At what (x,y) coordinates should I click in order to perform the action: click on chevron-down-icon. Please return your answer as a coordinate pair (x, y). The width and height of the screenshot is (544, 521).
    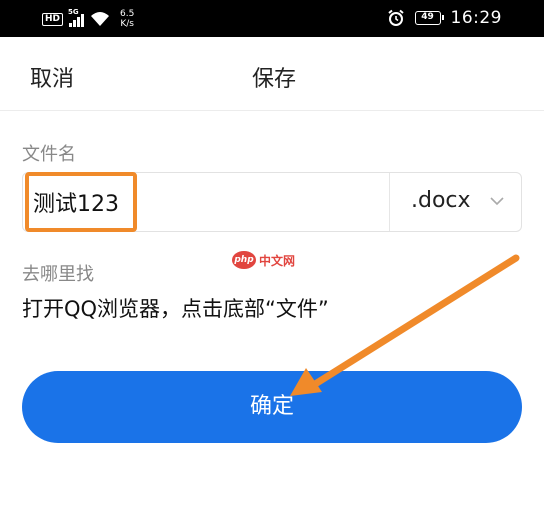
    Looking at the image, I should click on (497, 201).